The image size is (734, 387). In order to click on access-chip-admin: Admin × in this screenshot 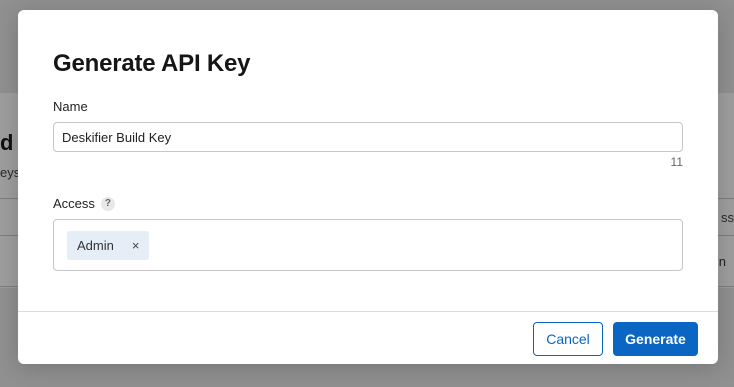, I will do `click(108, 245)`.